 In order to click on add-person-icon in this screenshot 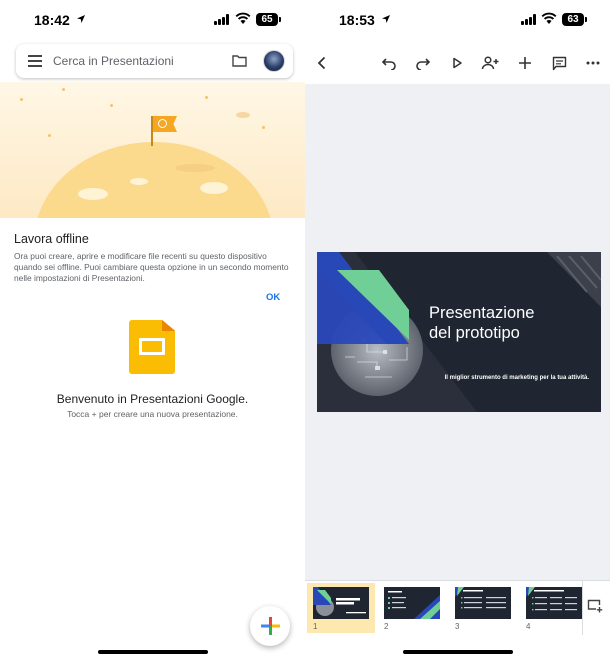, I will do `click(490, 63)`.